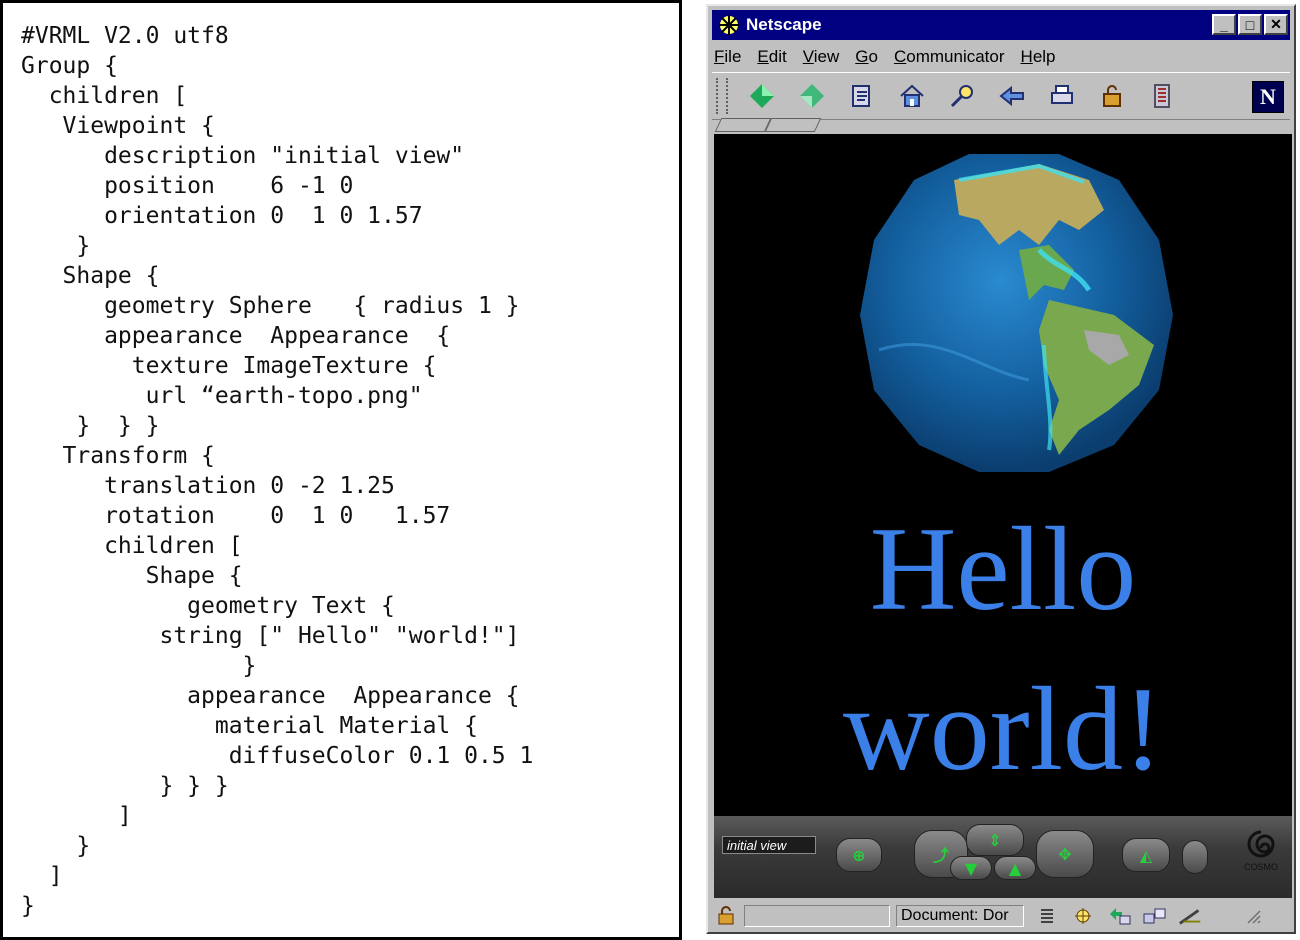 Image resolution: width=1300 pixels, height=940 pixels. I want to click on pan-button: ✥, so click(1065, 854).